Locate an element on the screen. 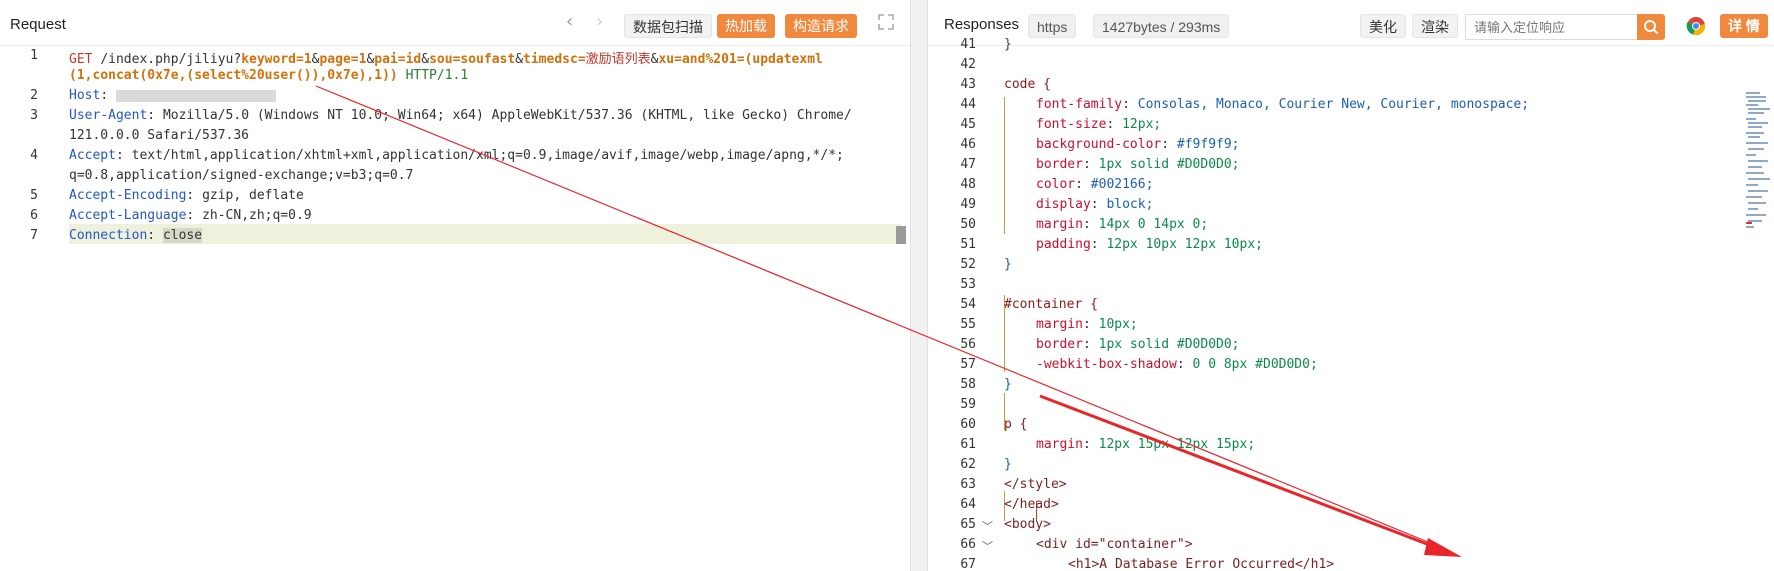 The height and width of the screenshot is (571, 1774). css-value: #f9f9f9; is located at coordinates (1208, 144).